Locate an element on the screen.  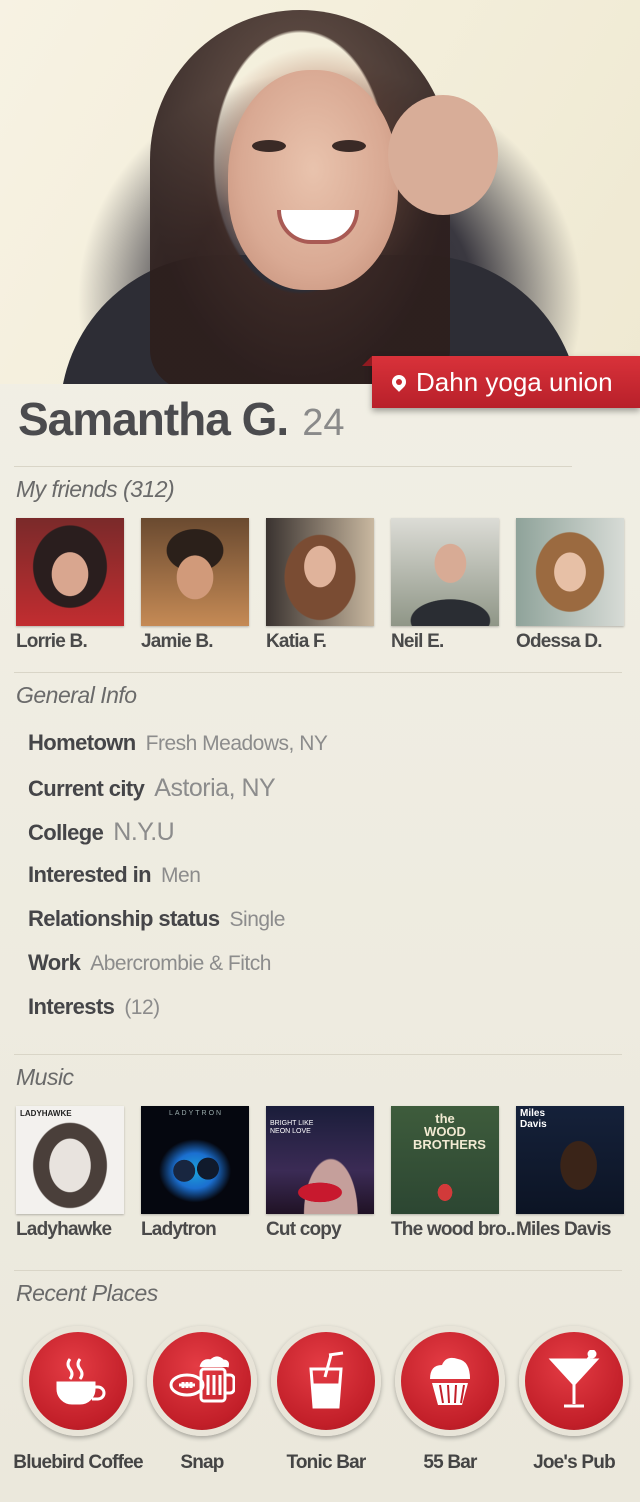
profile-name: Samantha G. is located at coordinates (153, 419).